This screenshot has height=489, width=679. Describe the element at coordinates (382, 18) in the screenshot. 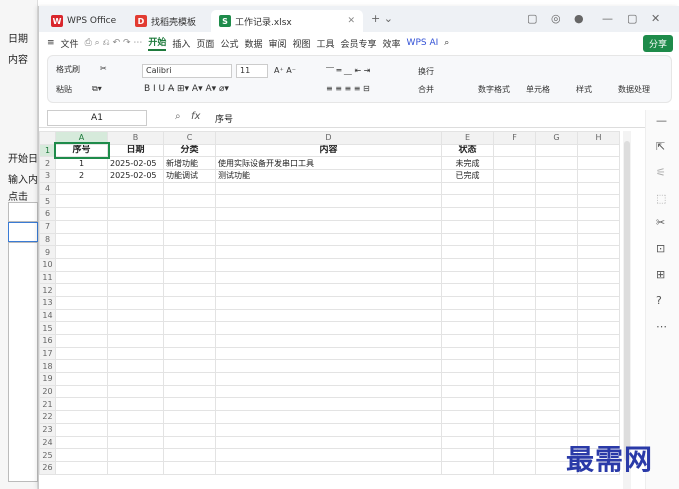

I see `add-tab-icon: + ⌄` at that location.